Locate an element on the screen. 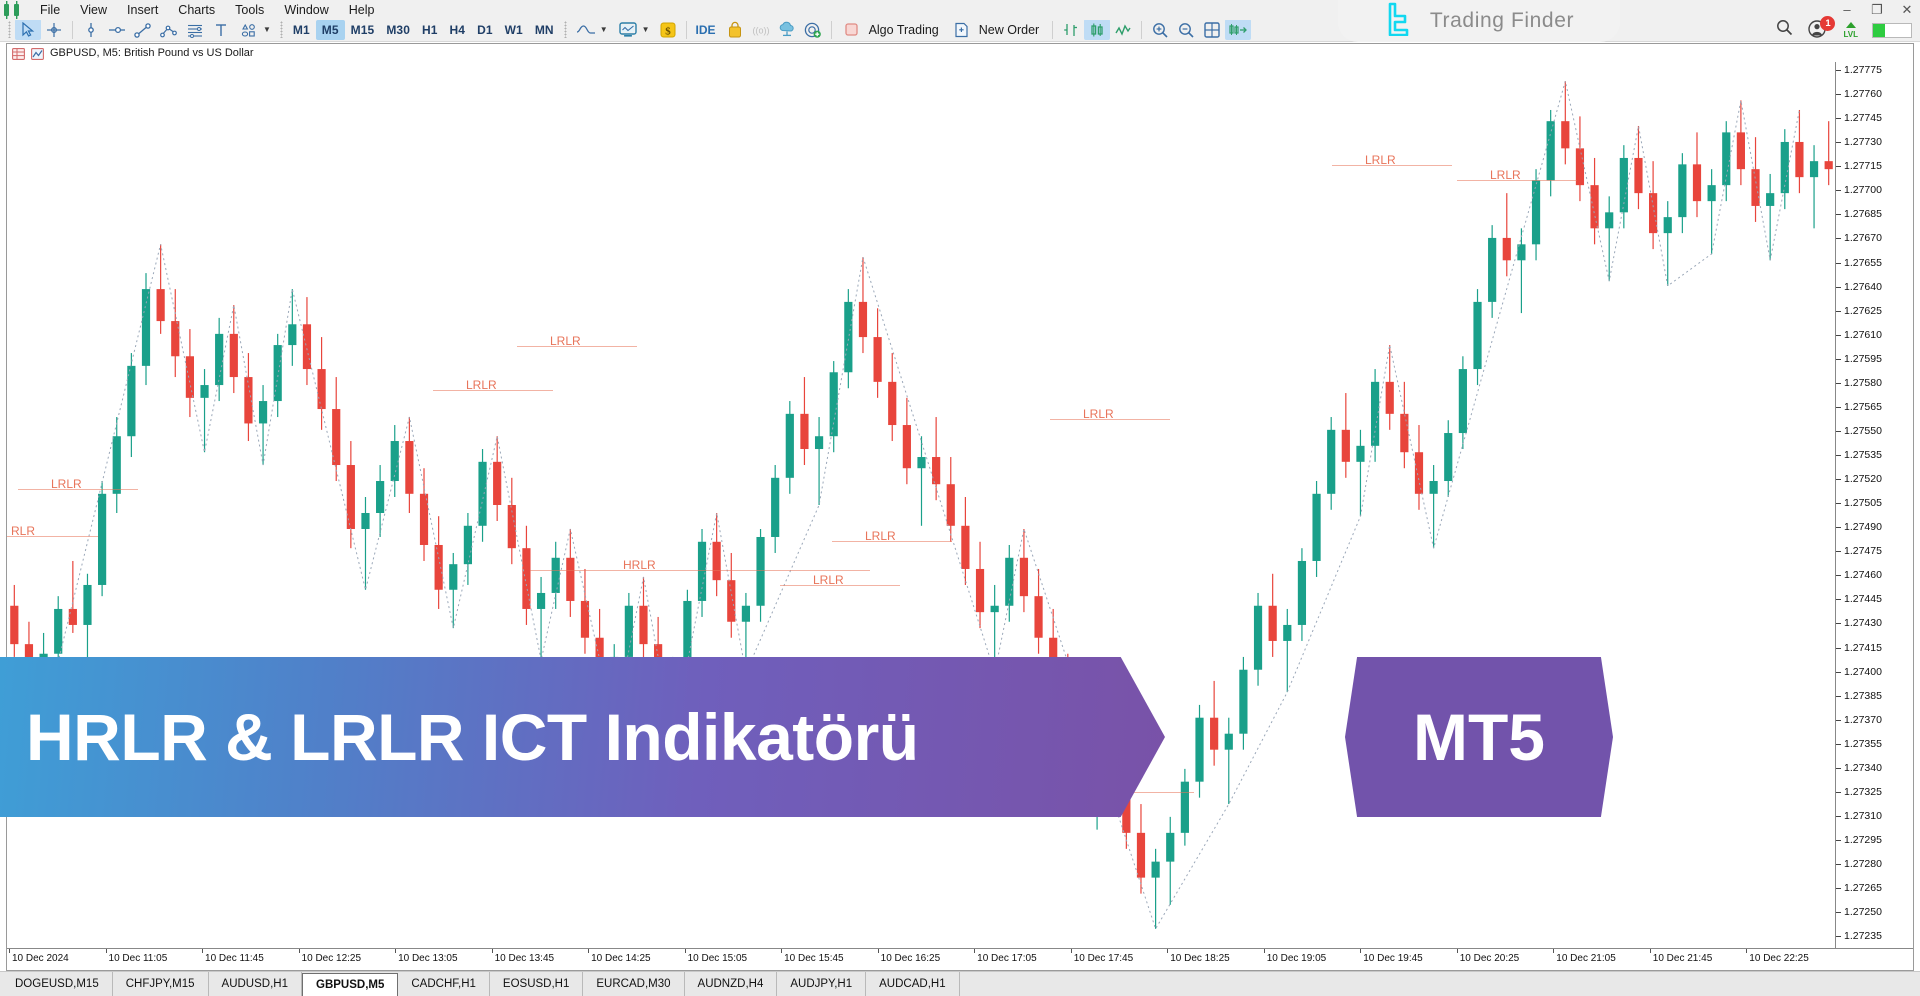 The image size is (1920, 996). price-tick-label: 1.27310 is located at coordinates (1863, 815).